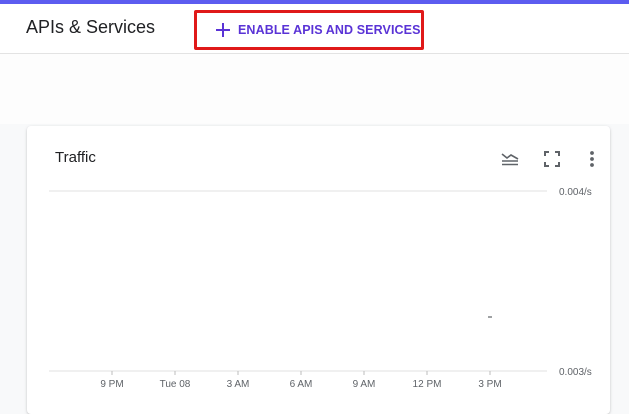 This screenshot has width=629, height=414. Describe the element at coordinates (329, 30) in the screenshot. I see `enable-apis-label: ENABLE APIS AND SERVICES` at that location.